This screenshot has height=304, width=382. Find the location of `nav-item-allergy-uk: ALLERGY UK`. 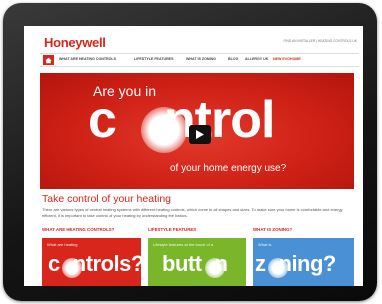

nav-item-allergy-uk: ALLERGY UK is located at coordinates (256, 59).